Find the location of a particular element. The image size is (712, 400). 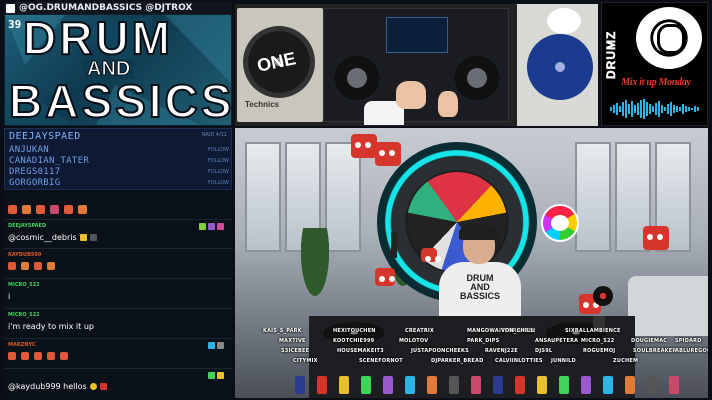

chat-username: MICRO_S22 is located at coordinates (24, 315).